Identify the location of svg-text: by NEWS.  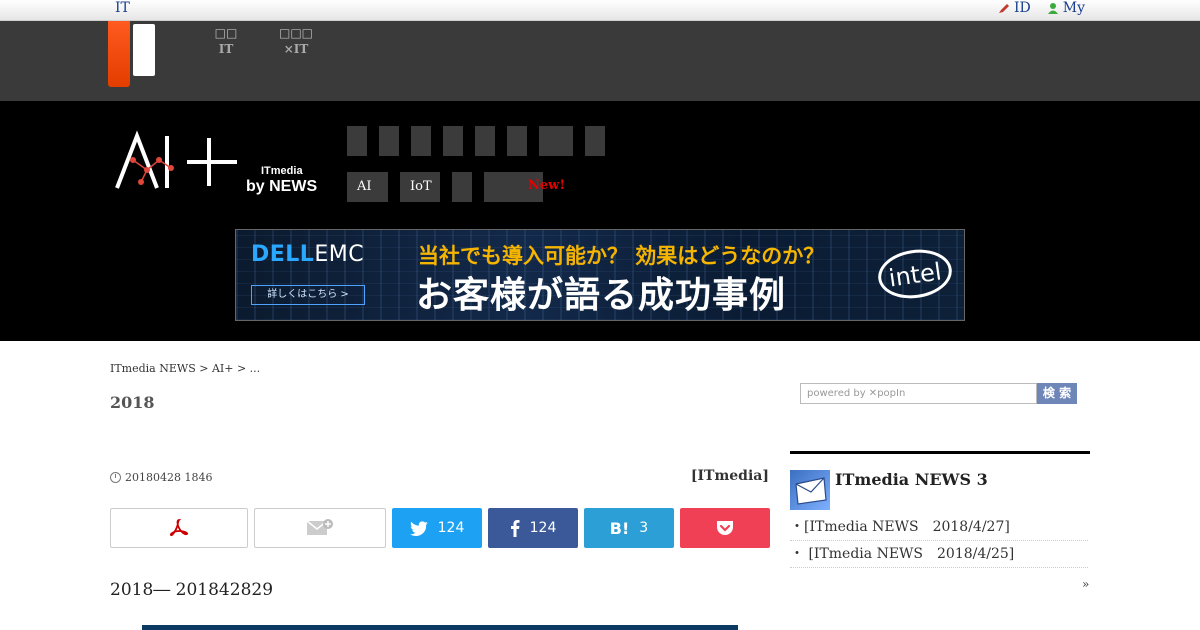
(281, 186).